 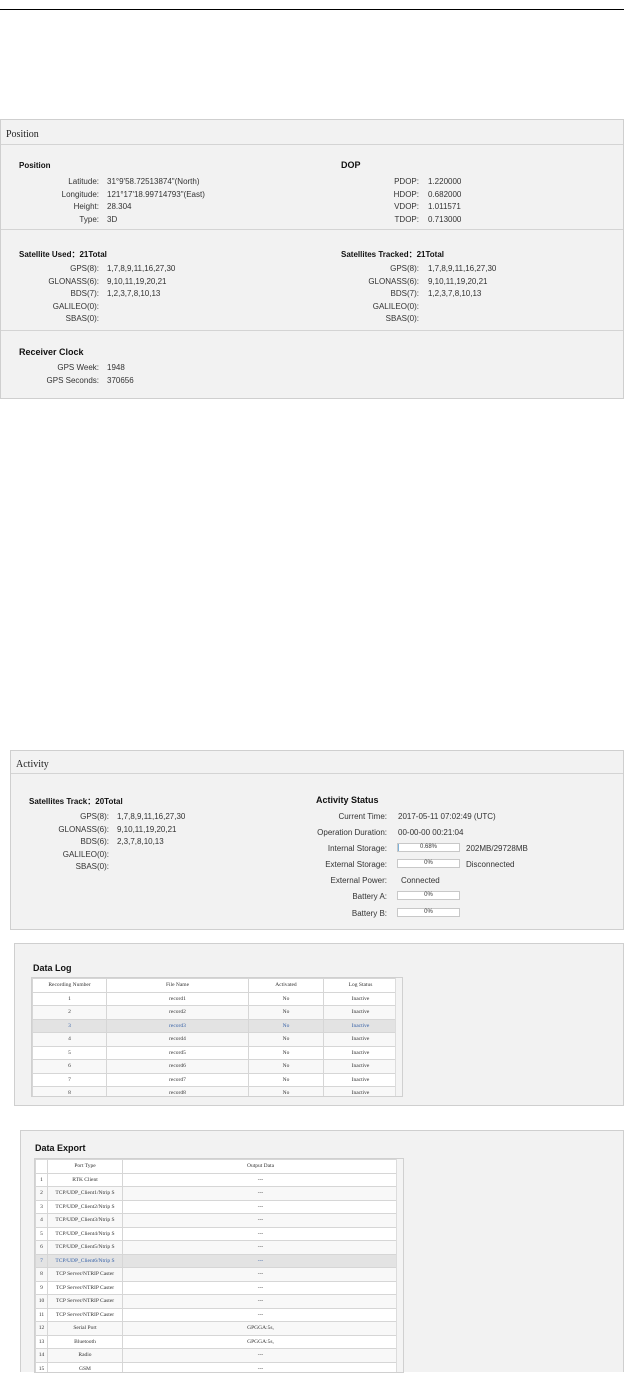 I want to click on data-export-cell: 12, so click(x=41, y=1328).